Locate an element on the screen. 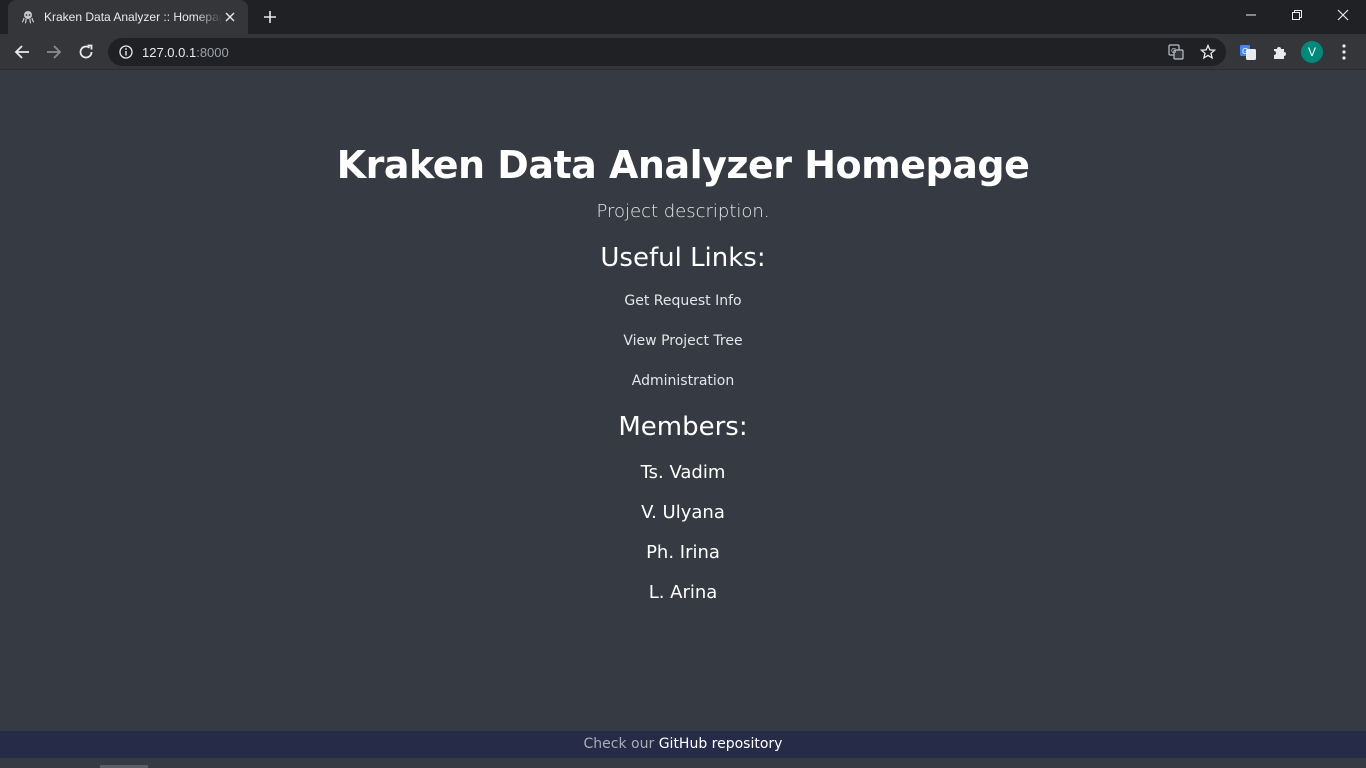 The height and width of the screenshot is (768, 1366). minimize-icon is located at coordinates (1251, 15).